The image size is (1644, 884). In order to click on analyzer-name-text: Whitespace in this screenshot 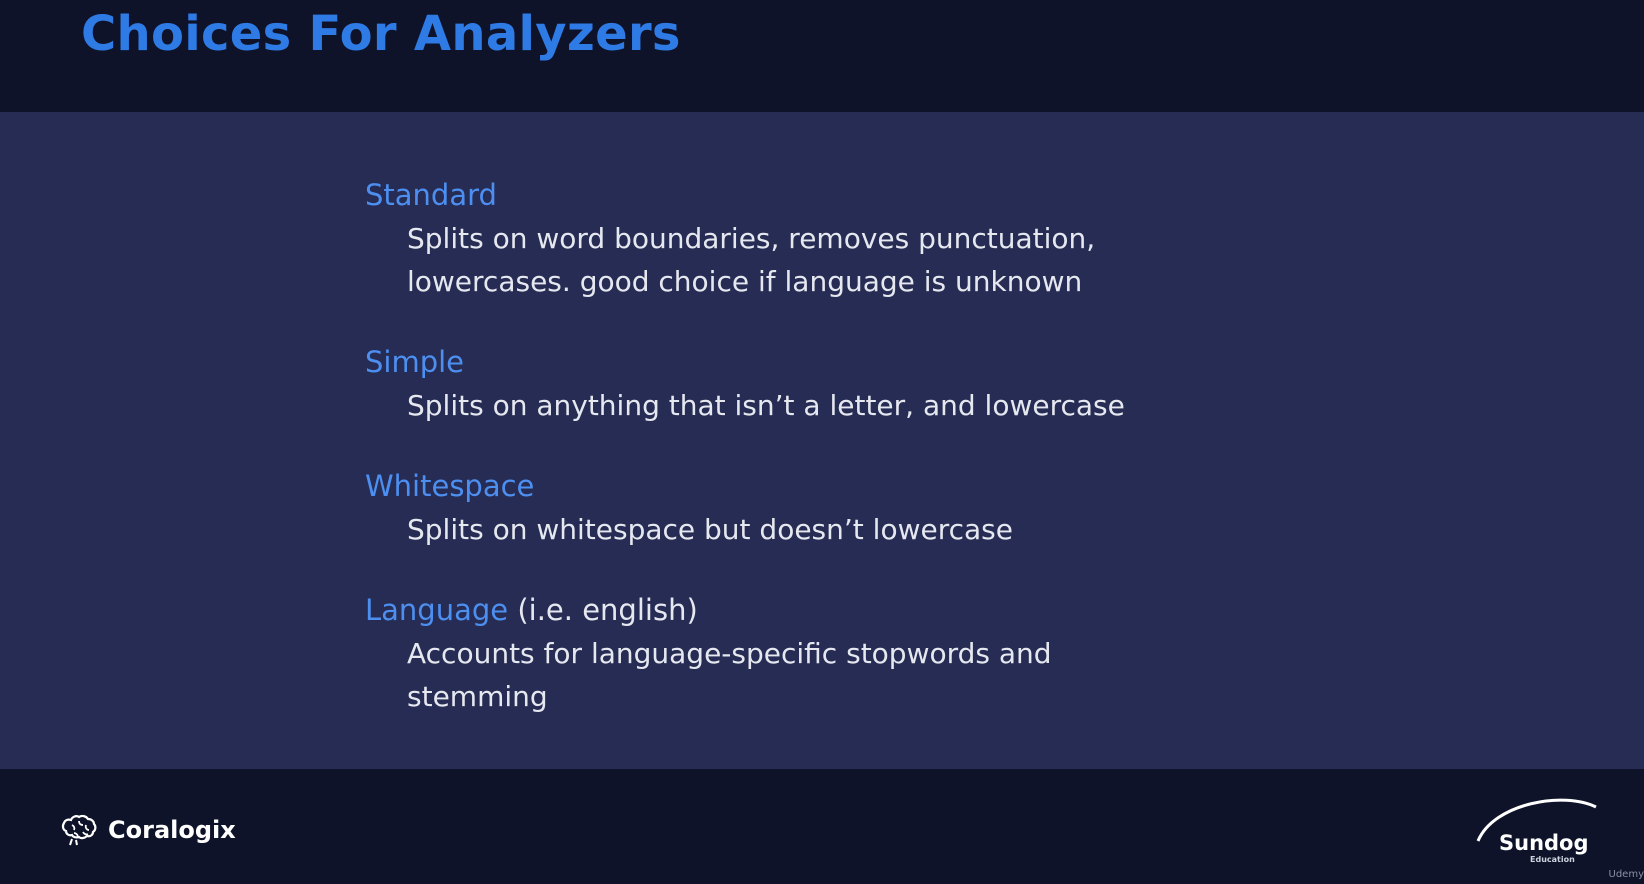, I will do `click(450, 486)`.